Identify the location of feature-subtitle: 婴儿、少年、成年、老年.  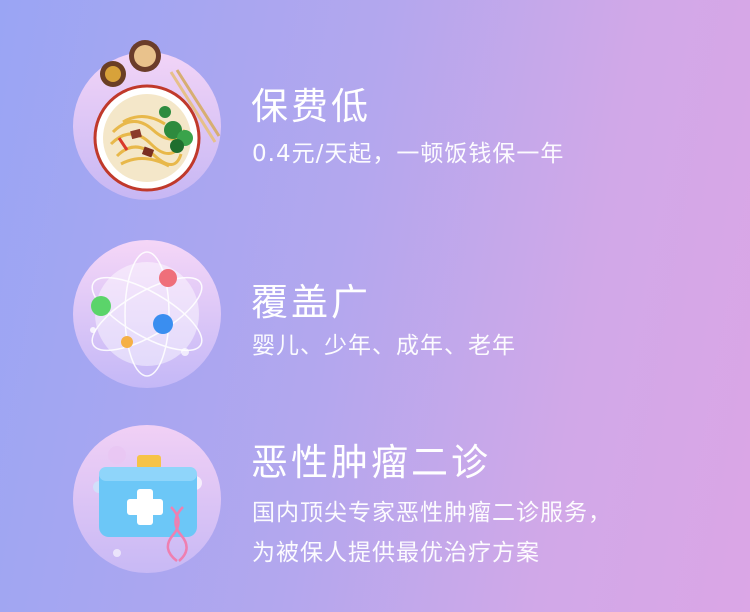
(384, 346).